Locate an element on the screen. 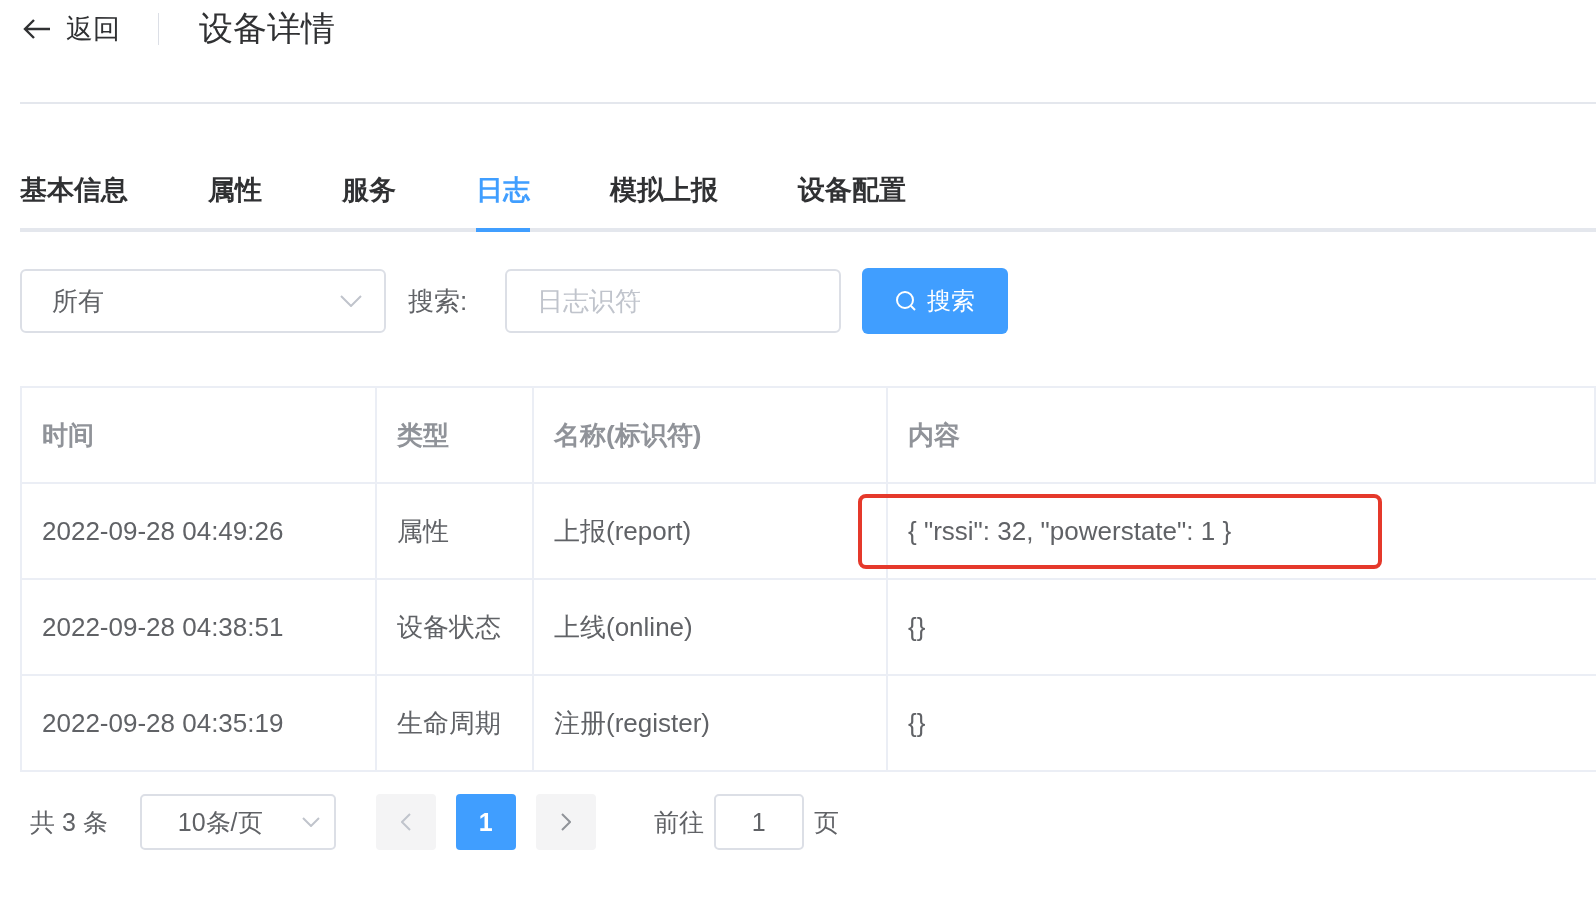 This screenshot has height=906, width=1596. back-link: 返回 is located at coordinates (71, 29).